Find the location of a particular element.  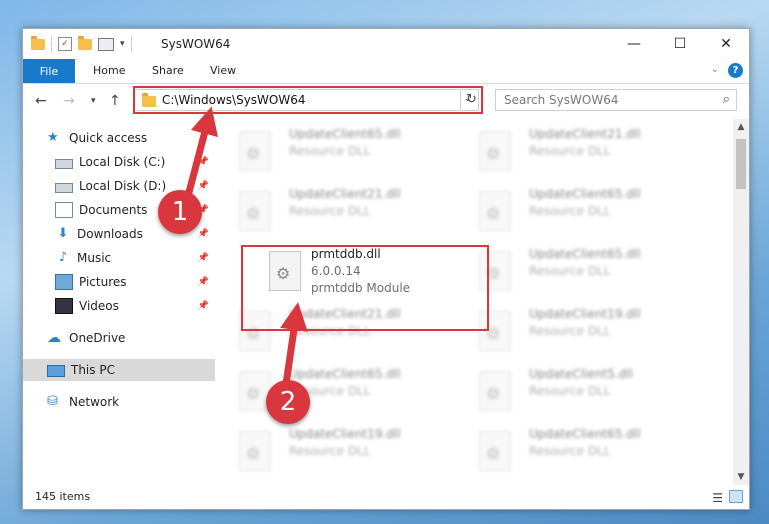

sidebar-item-local-disk-c: Local Disk (C:) 📌 is located at coordinates (119, 162).